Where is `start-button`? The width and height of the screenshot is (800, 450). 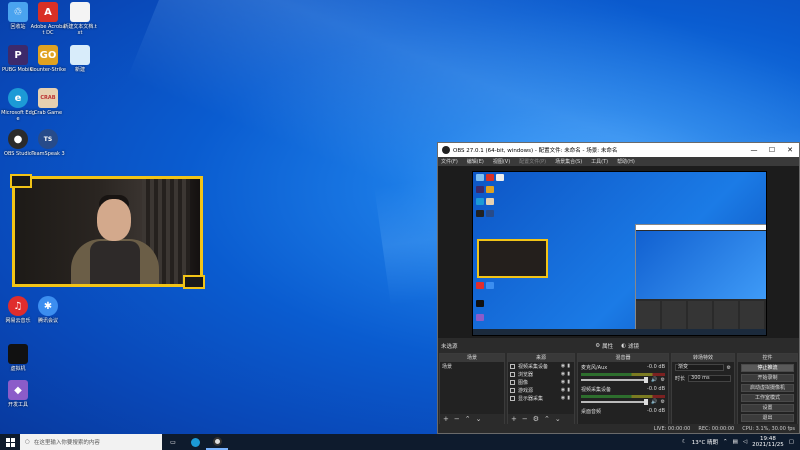 start-button is located at coordinates (10, 442).